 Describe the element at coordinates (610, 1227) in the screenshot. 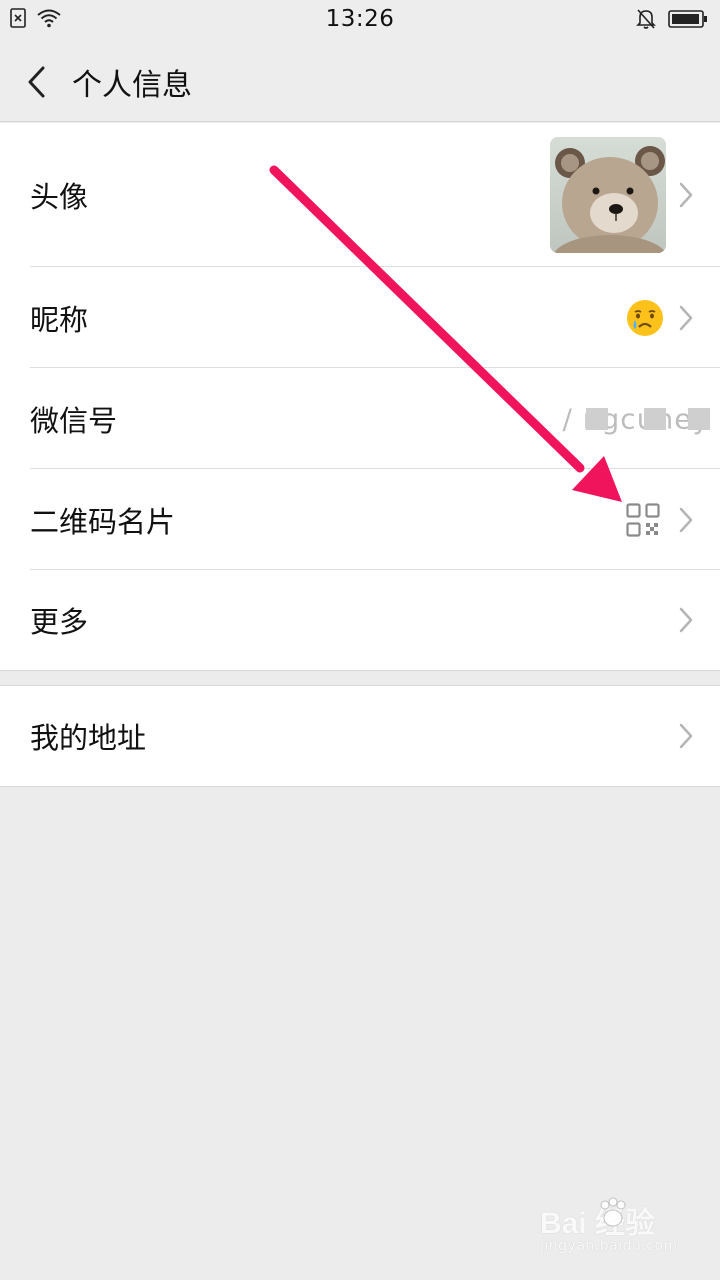

I see `watermark: Bai 经验 jingyan.baidu.com` at that location.